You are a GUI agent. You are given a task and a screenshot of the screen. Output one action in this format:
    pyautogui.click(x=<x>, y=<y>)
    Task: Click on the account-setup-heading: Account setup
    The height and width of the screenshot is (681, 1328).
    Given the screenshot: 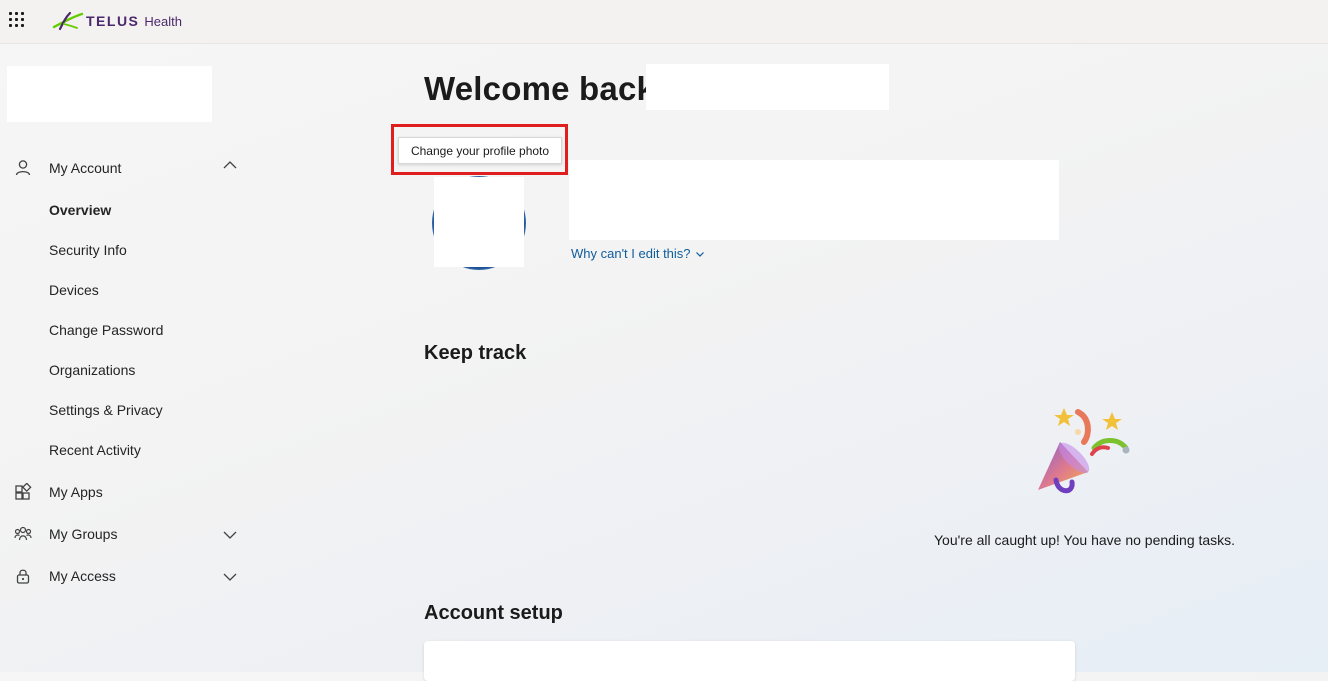 What is the action you would take?
    pyautogui.click(x=493, y=613)
    